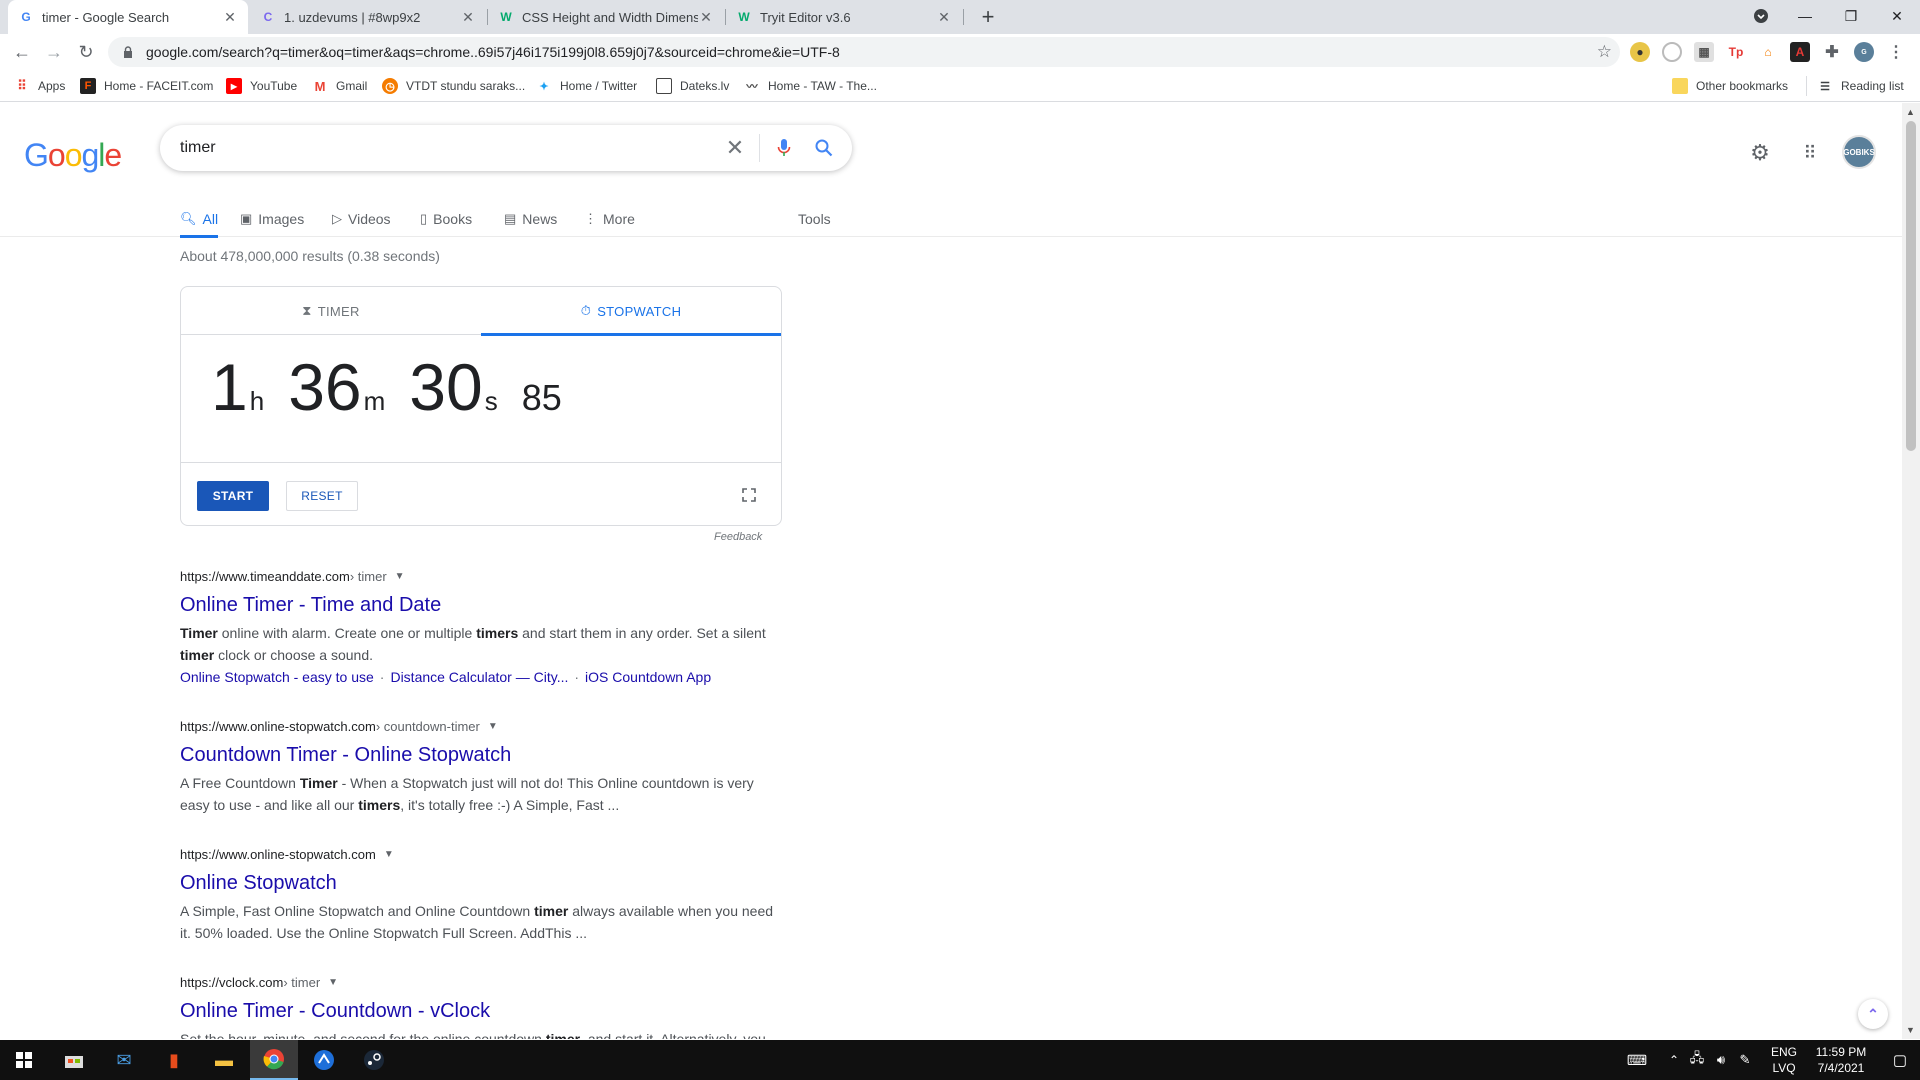  I want to click on stopwatch-tab: ⏱︎ STOPWATCH, so click(631, 311).